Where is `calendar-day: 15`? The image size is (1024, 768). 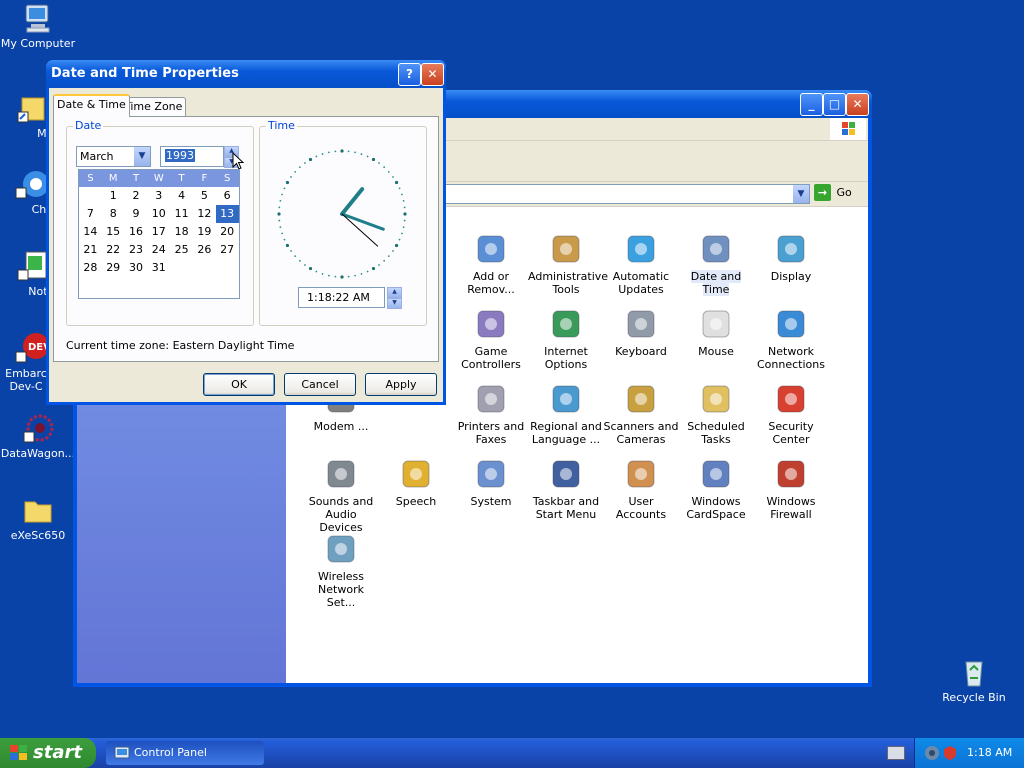 calendar-day: 15 is located at coordinates (113, 232).